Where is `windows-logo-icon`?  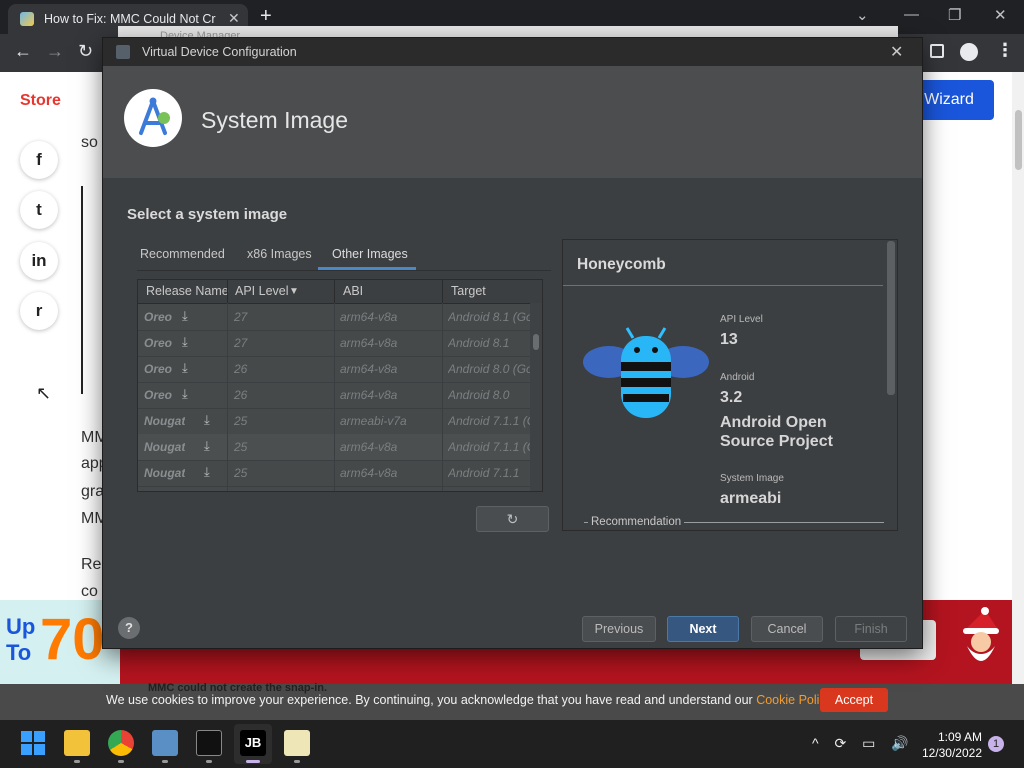
windows-logo-icon is located at coordinates (33, 743).